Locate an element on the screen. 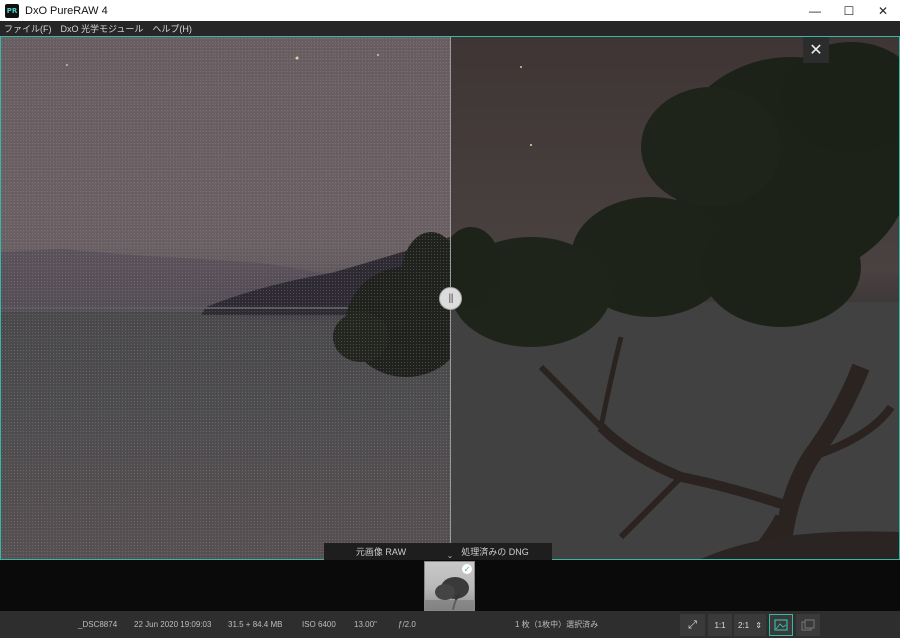 The image size is (900, 638). zoom-level-value: 2:1 is located at coordinates (744, 625).